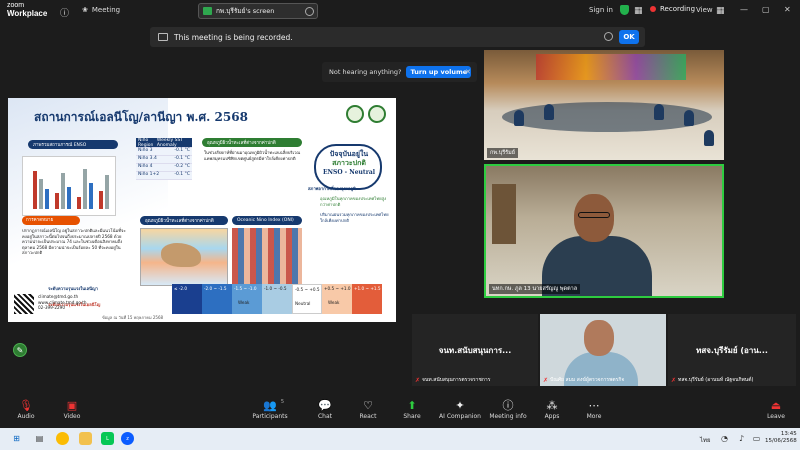  Describe the element at coordinates (397, 37) in the screenshot. I see `recording-banner: This meeting is being recorded. OK` at that location.